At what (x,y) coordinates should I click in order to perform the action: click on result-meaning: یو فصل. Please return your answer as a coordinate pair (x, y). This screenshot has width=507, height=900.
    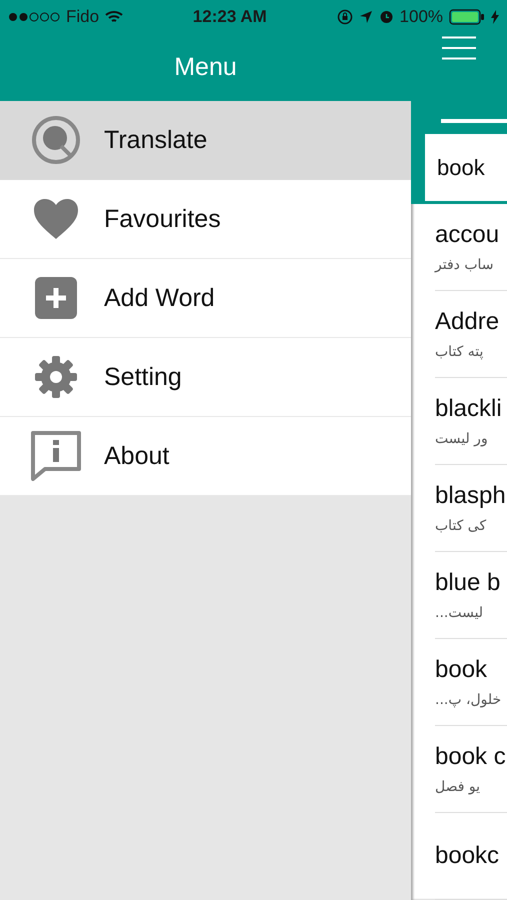
    Looking at the image, I should click on (457, 787).